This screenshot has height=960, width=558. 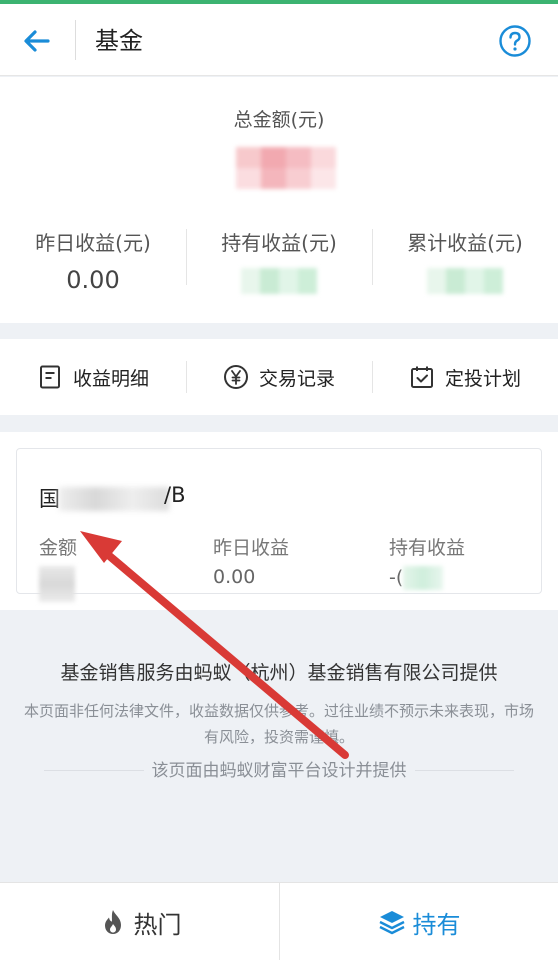 I want to click on fund-yesterday-value: 0.00, so click(x=234, y=577).